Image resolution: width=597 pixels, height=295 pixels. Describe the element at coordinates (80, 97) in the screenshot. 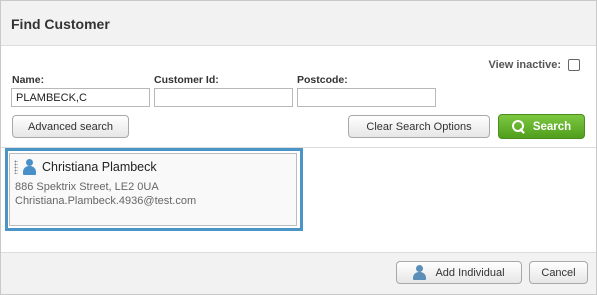

I see `name-input` at that location.